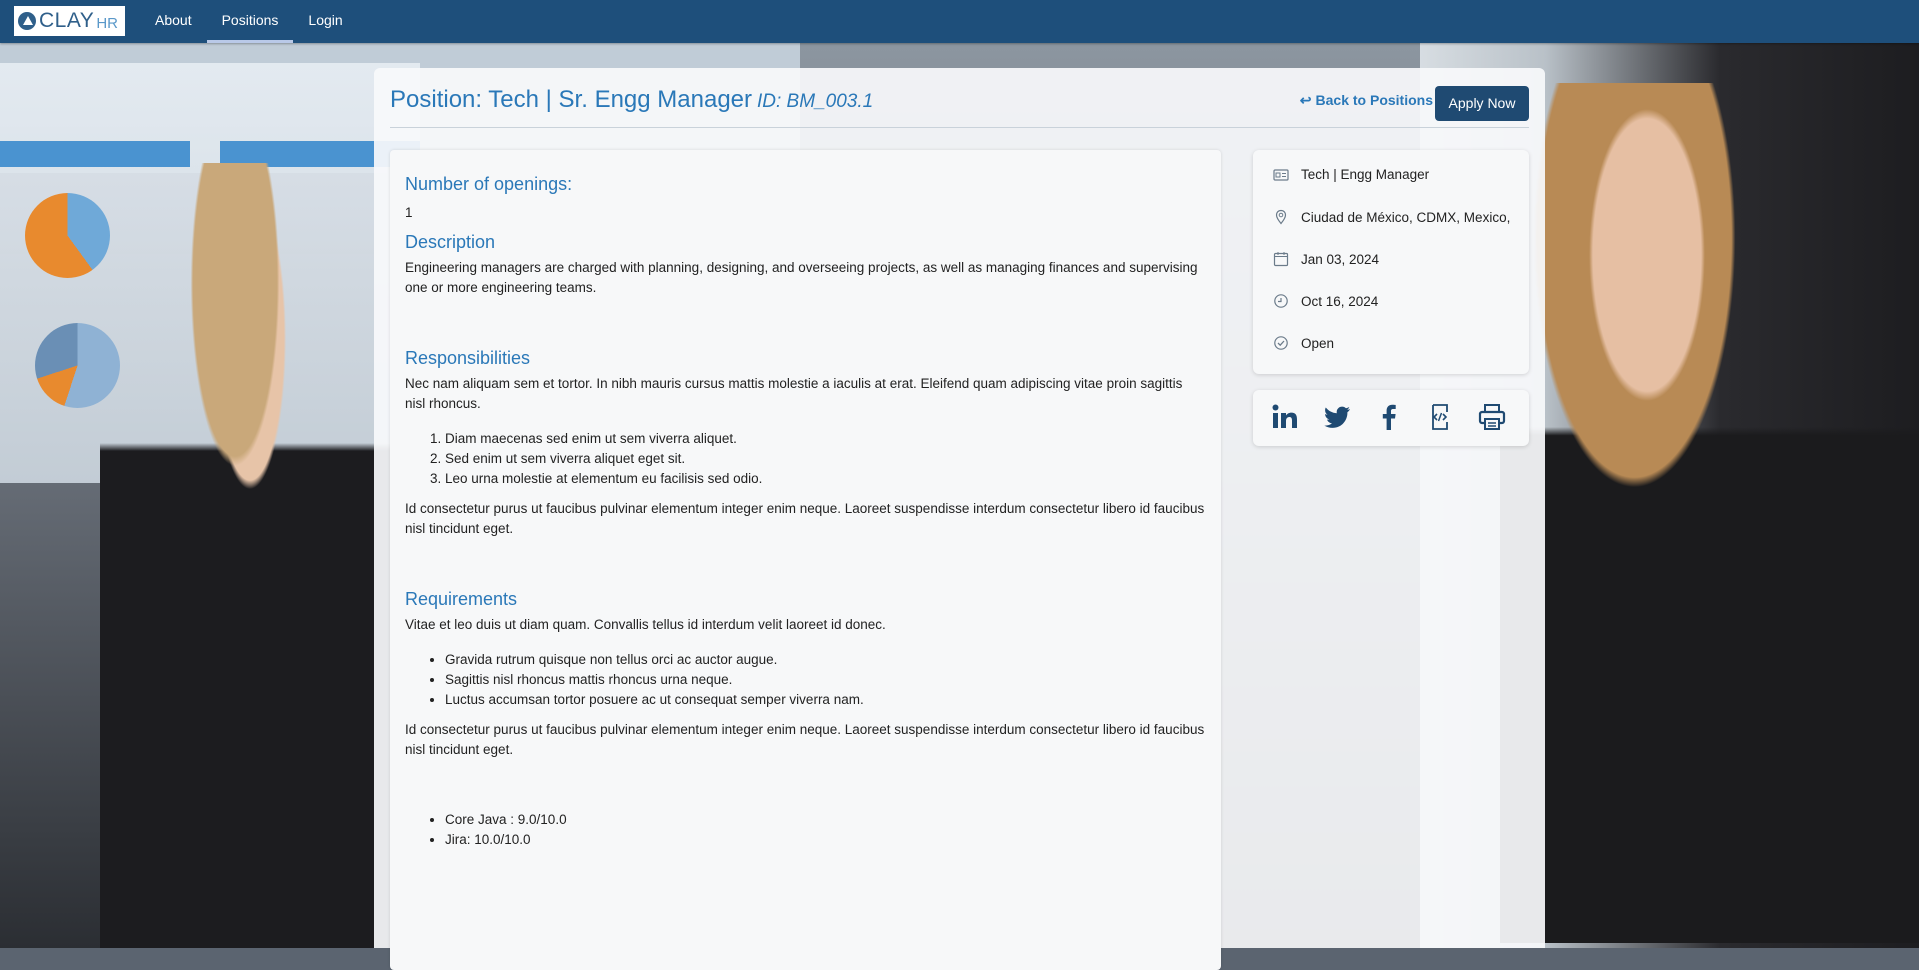  I want to click on embed-code-icon, so click(1440, 417).